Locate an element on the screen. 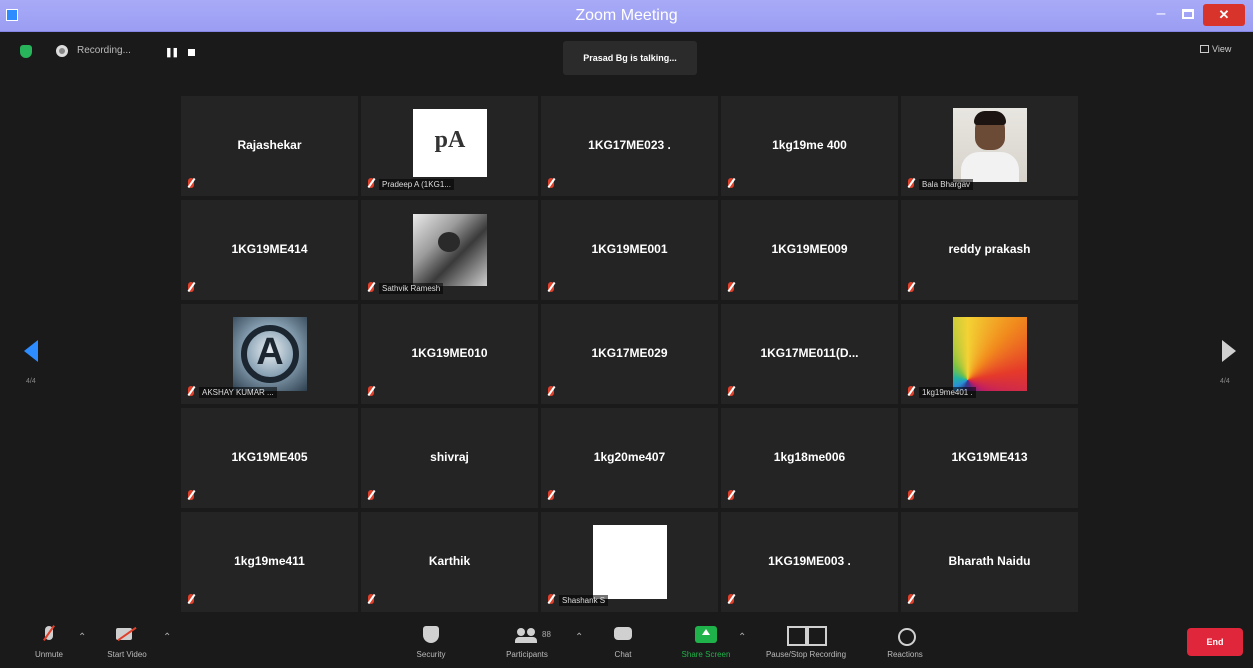  participant-tile: 1KG19ME009 is located at coordinates (809, 250).